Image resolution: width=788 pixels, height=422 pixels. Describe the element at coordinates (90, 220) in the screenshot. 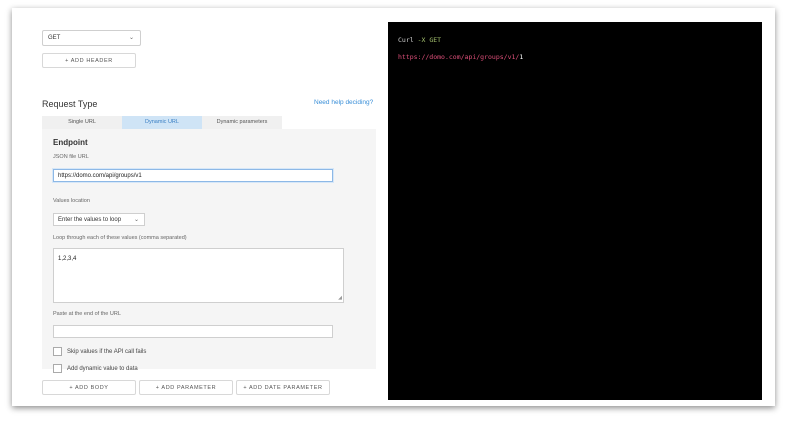

I see `values-location-value: Enter the values to loop` at that location.